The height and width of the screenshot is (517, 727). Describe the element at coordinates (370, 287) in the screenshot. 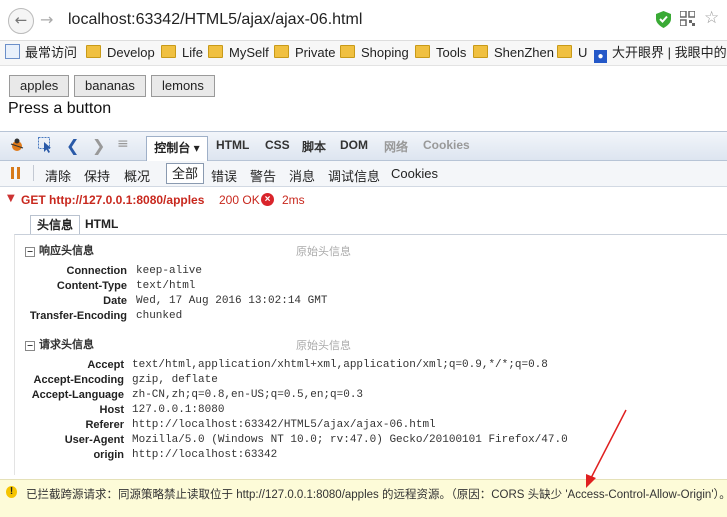

I see `header-row: Content-Type text/html` at that location.